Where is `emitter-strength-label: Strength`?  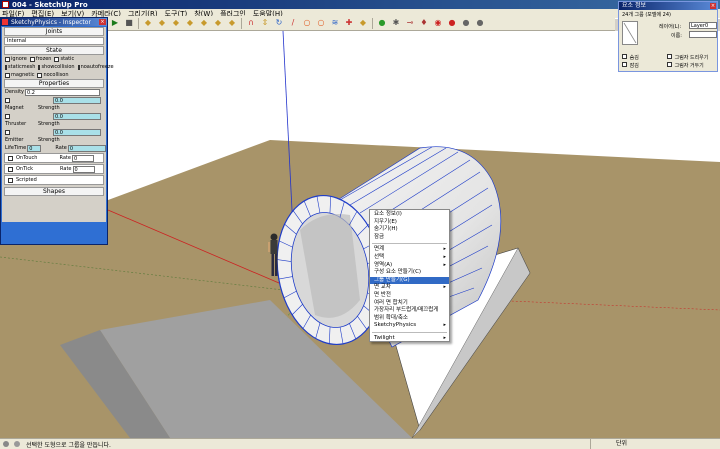 emitter-strength-label: Strength is located at coordinates (49, 140).